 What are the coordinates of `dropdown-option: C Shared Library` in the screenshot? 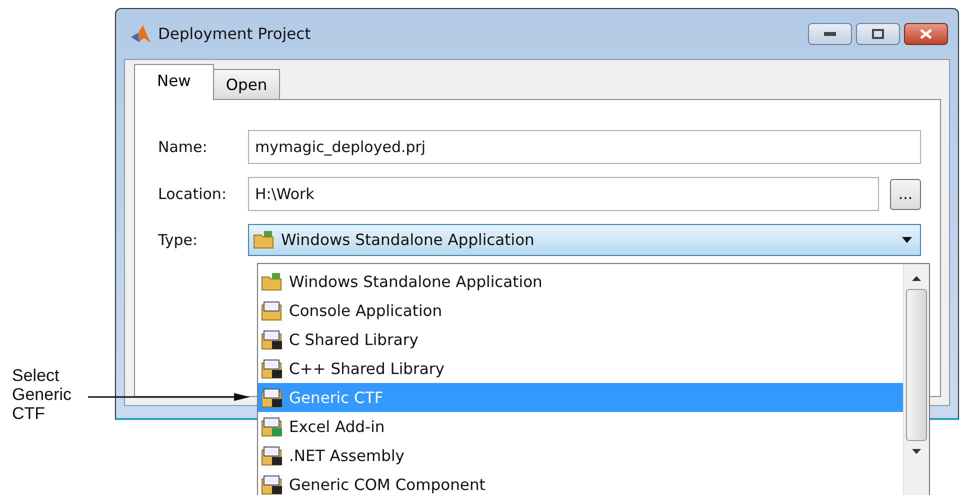 It's located at (580, 339).